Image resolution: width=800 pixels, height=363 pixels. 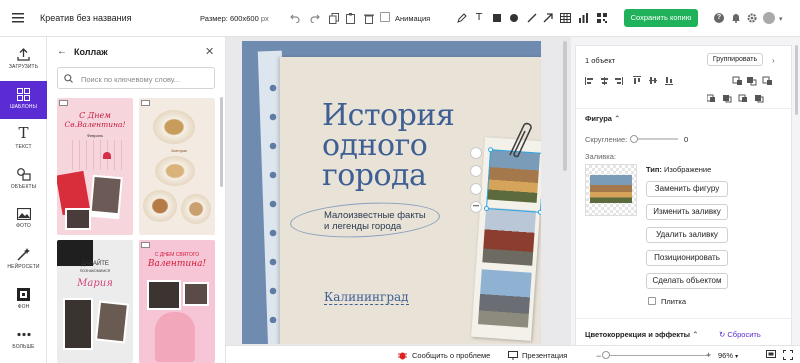 I want to click on group-button: Группировать, so click(x=735, y=59).